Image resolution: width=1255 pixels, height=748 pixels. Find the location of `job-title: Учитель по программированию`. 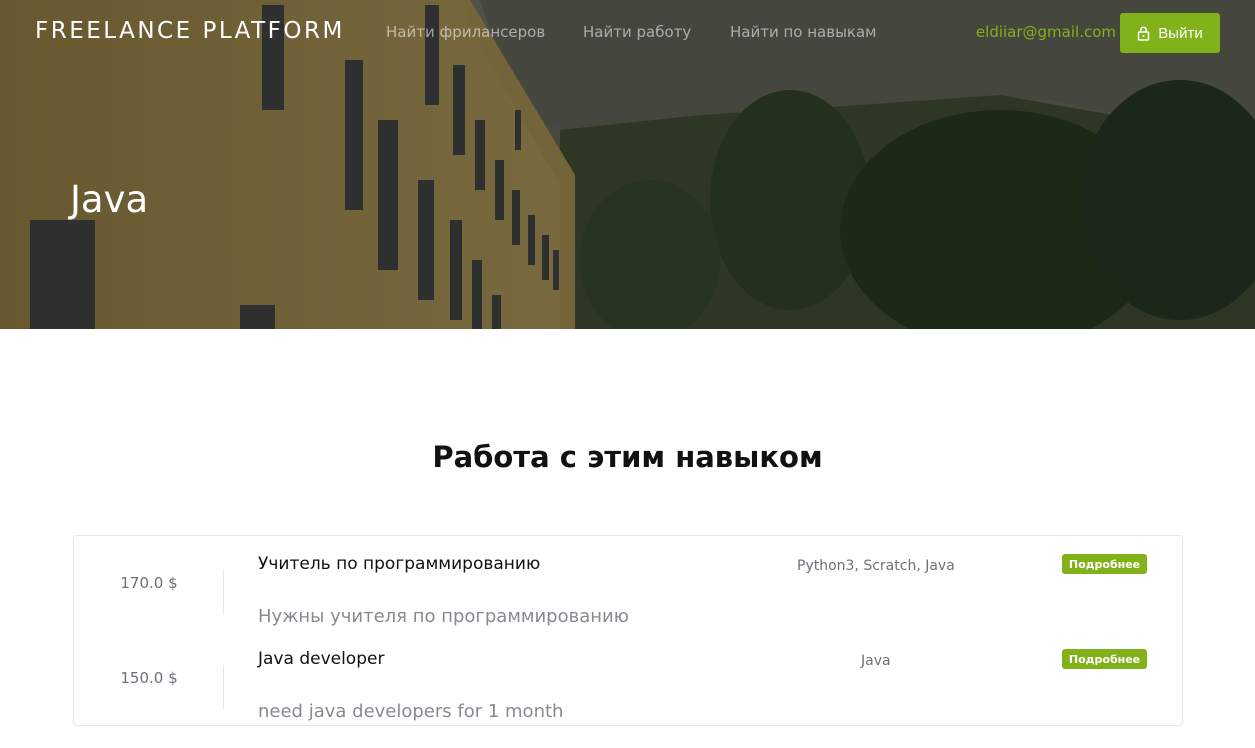

job-title: Учитель по программированию is located at coordinates (399, 564).